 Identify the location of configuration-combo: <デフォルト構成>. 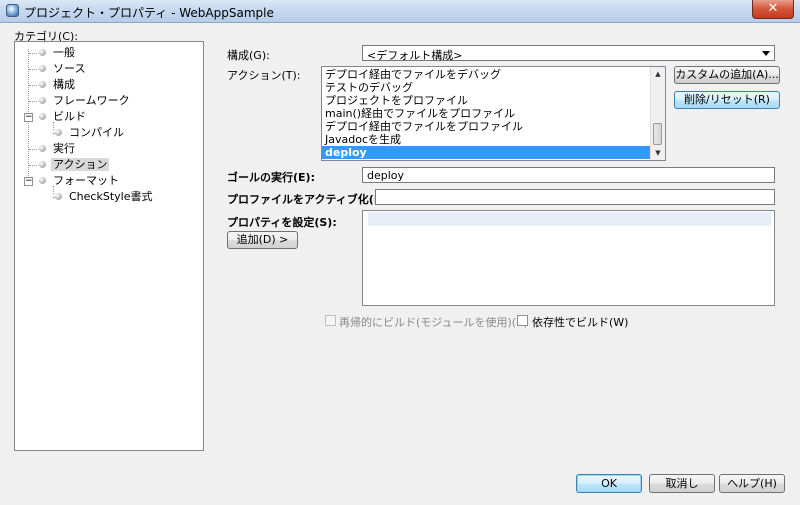
(568, 53).